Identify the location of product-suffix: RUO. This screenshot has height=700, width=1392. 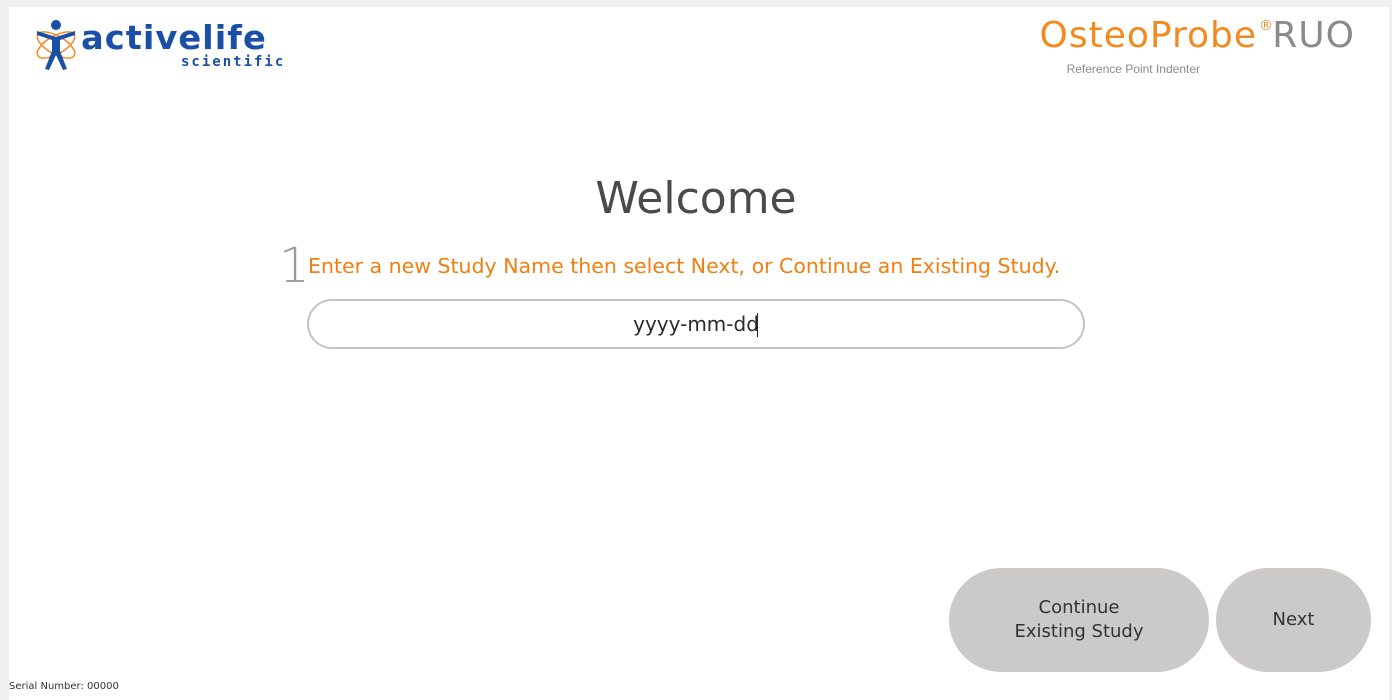
(1313, 35).